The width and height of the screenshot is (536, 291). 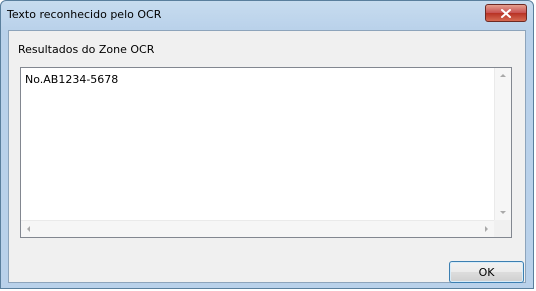 I want to click on ocr-result-text: No.AB1234-5678, so click(x=71, y=79).